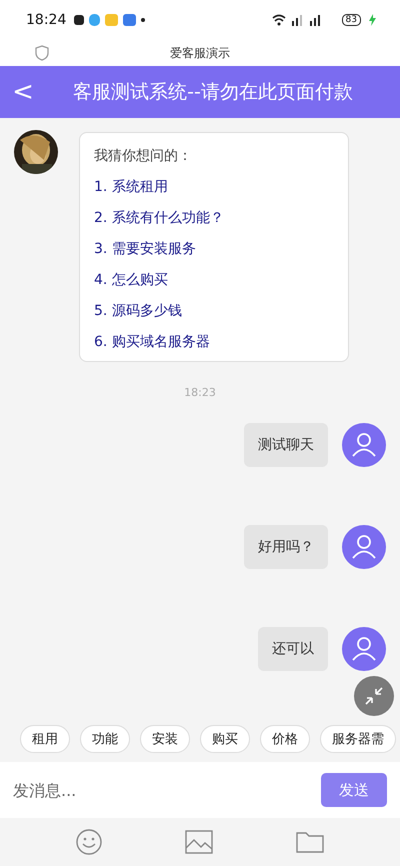 This screenshot has height=866, width=400. Describe the element at coordinates (46, 20) in the screenshot. I see `status-time: 18:24` at that location.